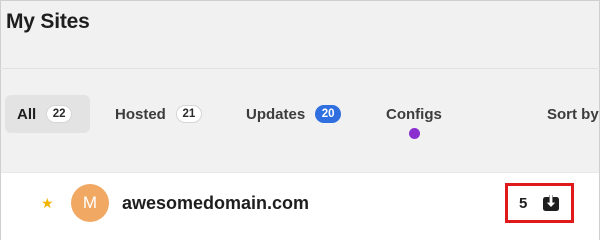  I want to click on tab-hosted: Hosted 21, so click(158, 114).